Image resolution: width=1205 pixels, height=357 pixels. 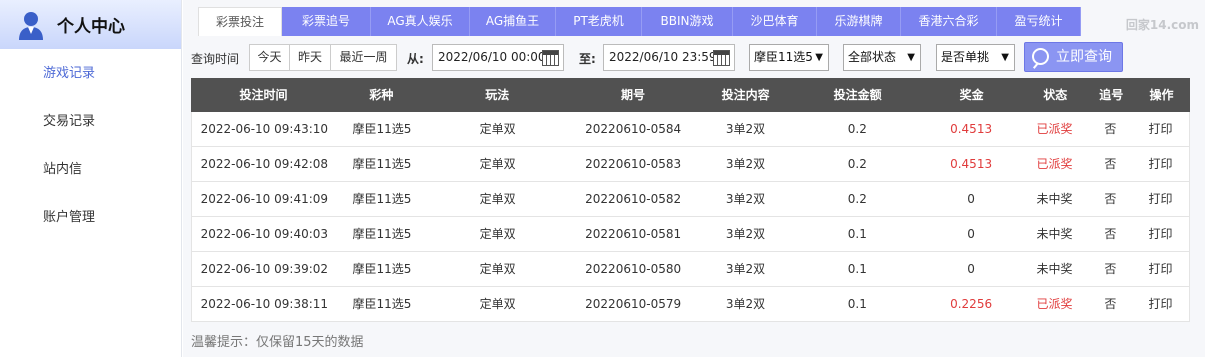 What do you see at coordinates (264, 304) in the screenshot?
I see `cell-bet-time: 2022-06-10 09:38:11` at bounding box center [264, 304].